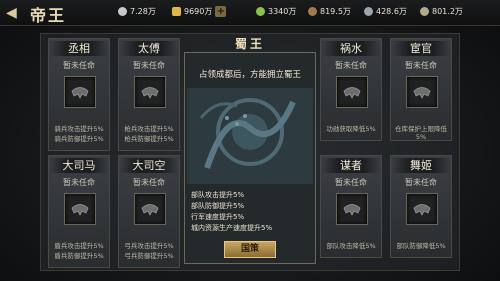  Describe the element at coordinates (79, 165) in the screenshot. I see `official-name: 大司马` at that location.